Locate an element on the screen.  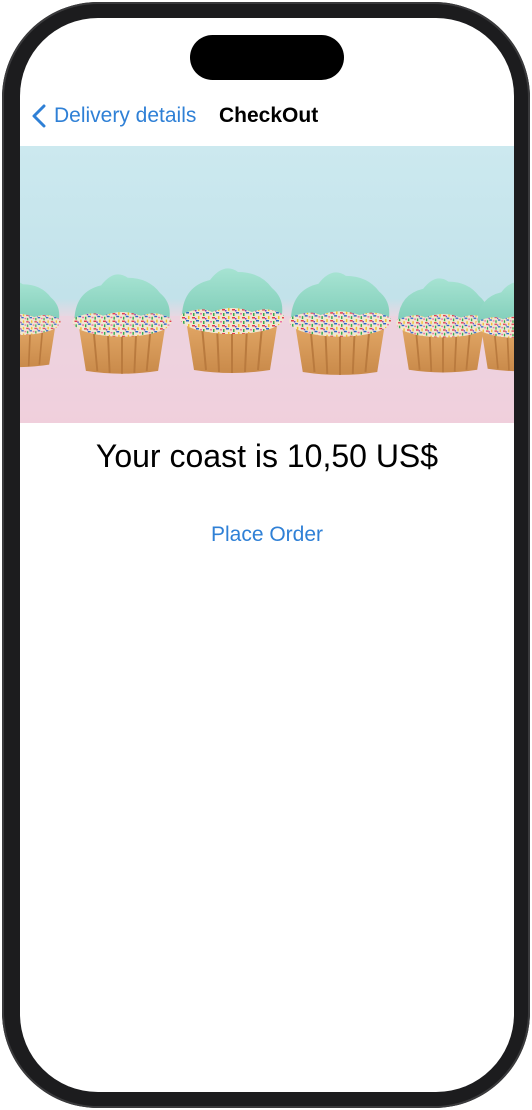
place-order-container: Place Order is located at coordinates (267, 535).